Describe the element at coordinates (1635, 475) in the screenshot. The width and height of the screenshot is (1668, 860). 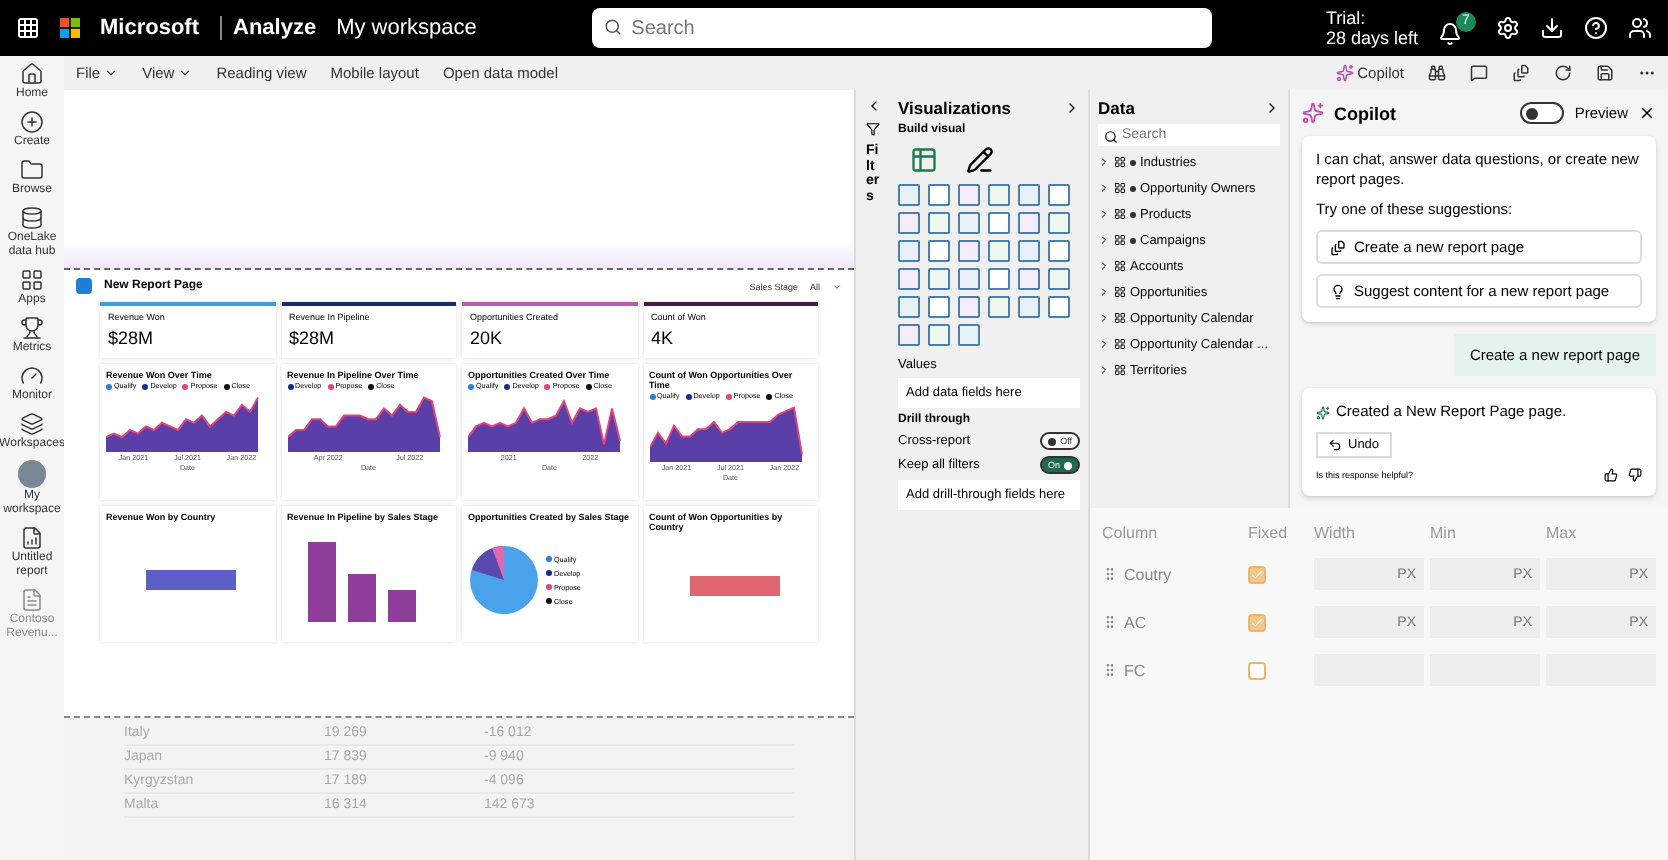
I see `thumbs-down-icon` at that location.